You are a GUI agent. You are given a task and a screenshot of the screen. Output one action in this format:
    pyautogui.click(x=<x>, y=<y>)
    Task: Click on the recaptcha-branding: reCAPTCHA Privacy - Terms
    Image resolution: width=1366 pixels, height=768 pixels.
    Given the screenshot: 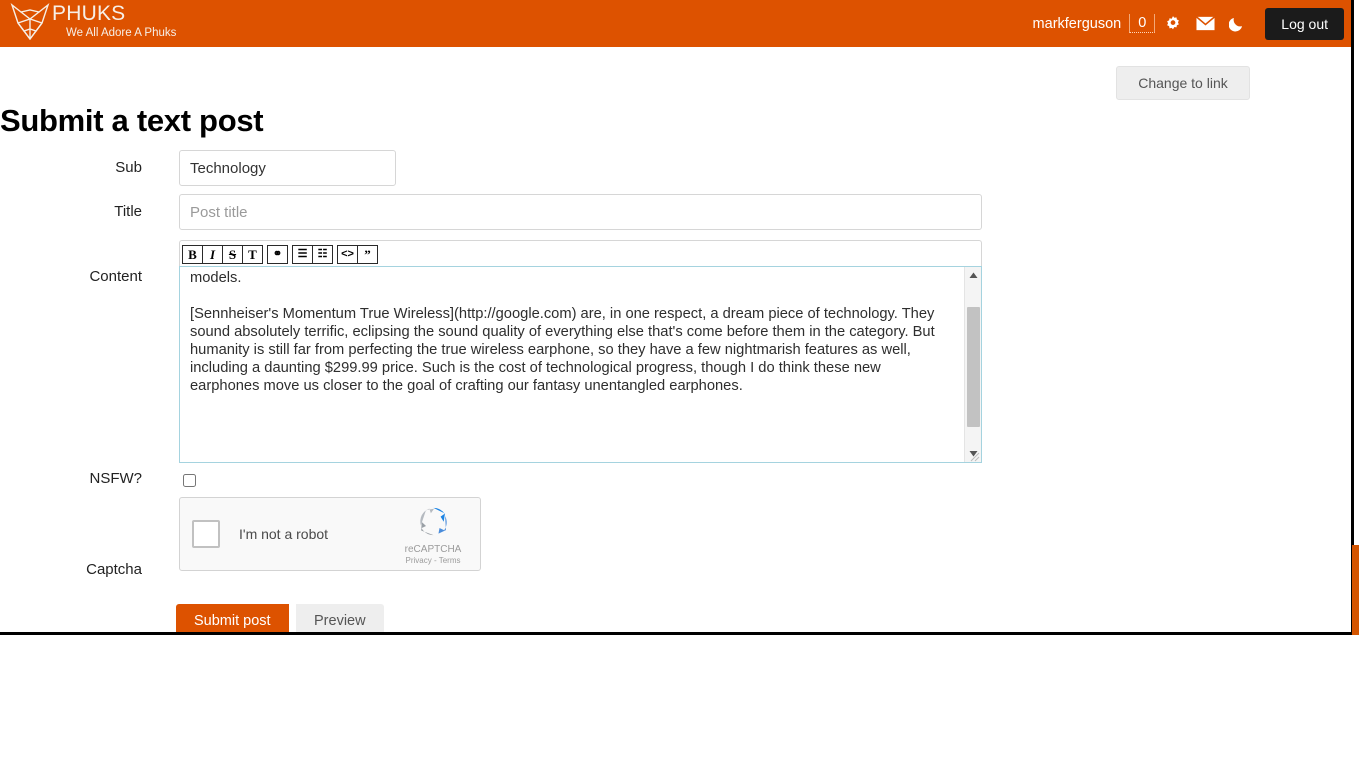 What is the action you would take?
    pyautogui.click(x=433, y=535)
    